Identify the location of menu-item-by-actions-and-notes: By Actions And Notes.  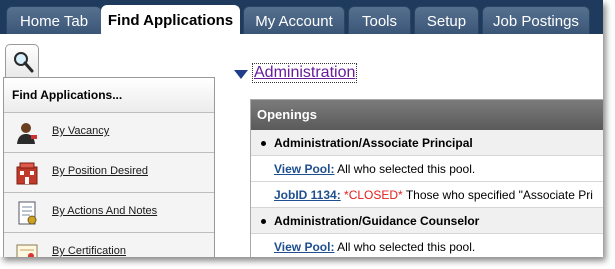
(109, 213).